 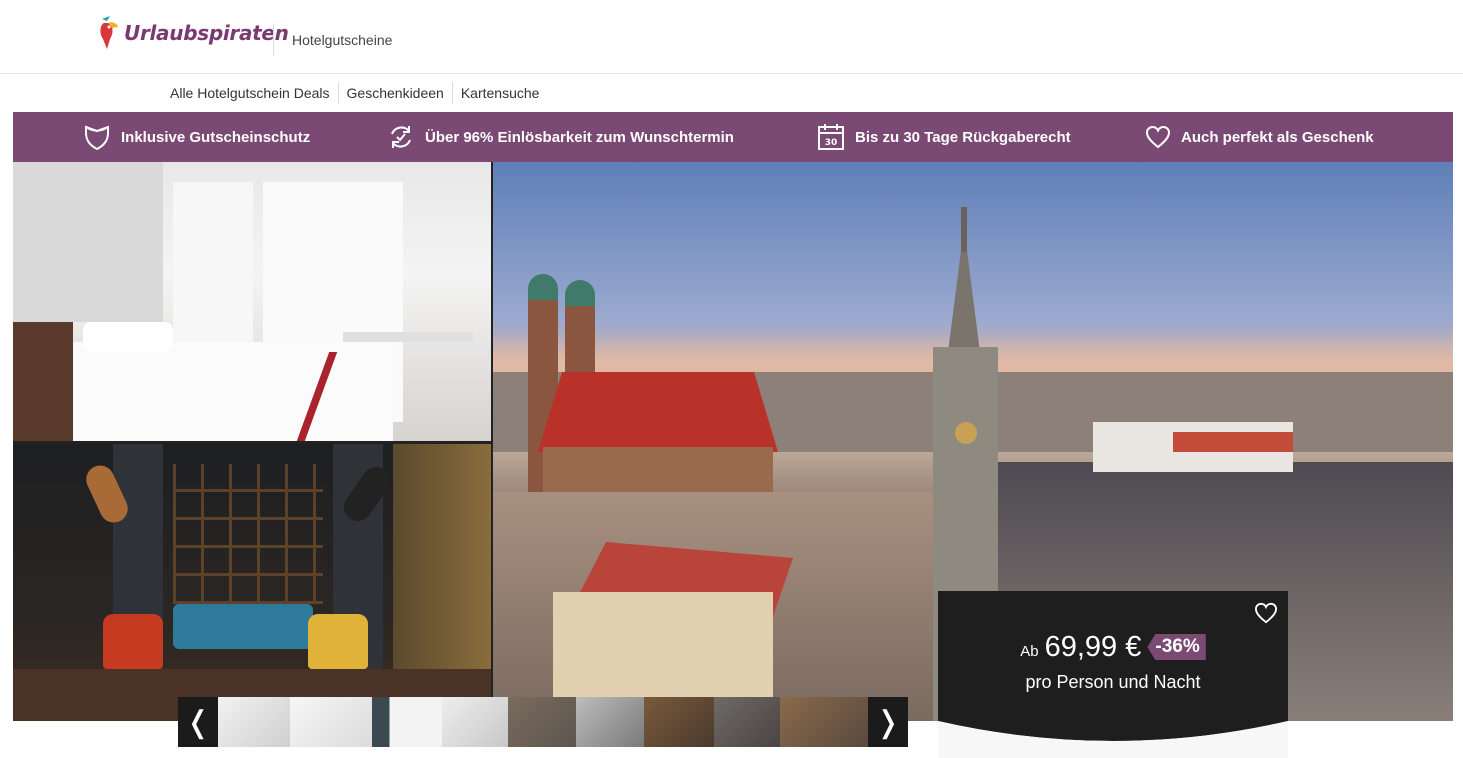 What do you see at coordinates (109, 32) in the screenshot?
I see `parrot-logo-icon` at bounding box center [109, 32].